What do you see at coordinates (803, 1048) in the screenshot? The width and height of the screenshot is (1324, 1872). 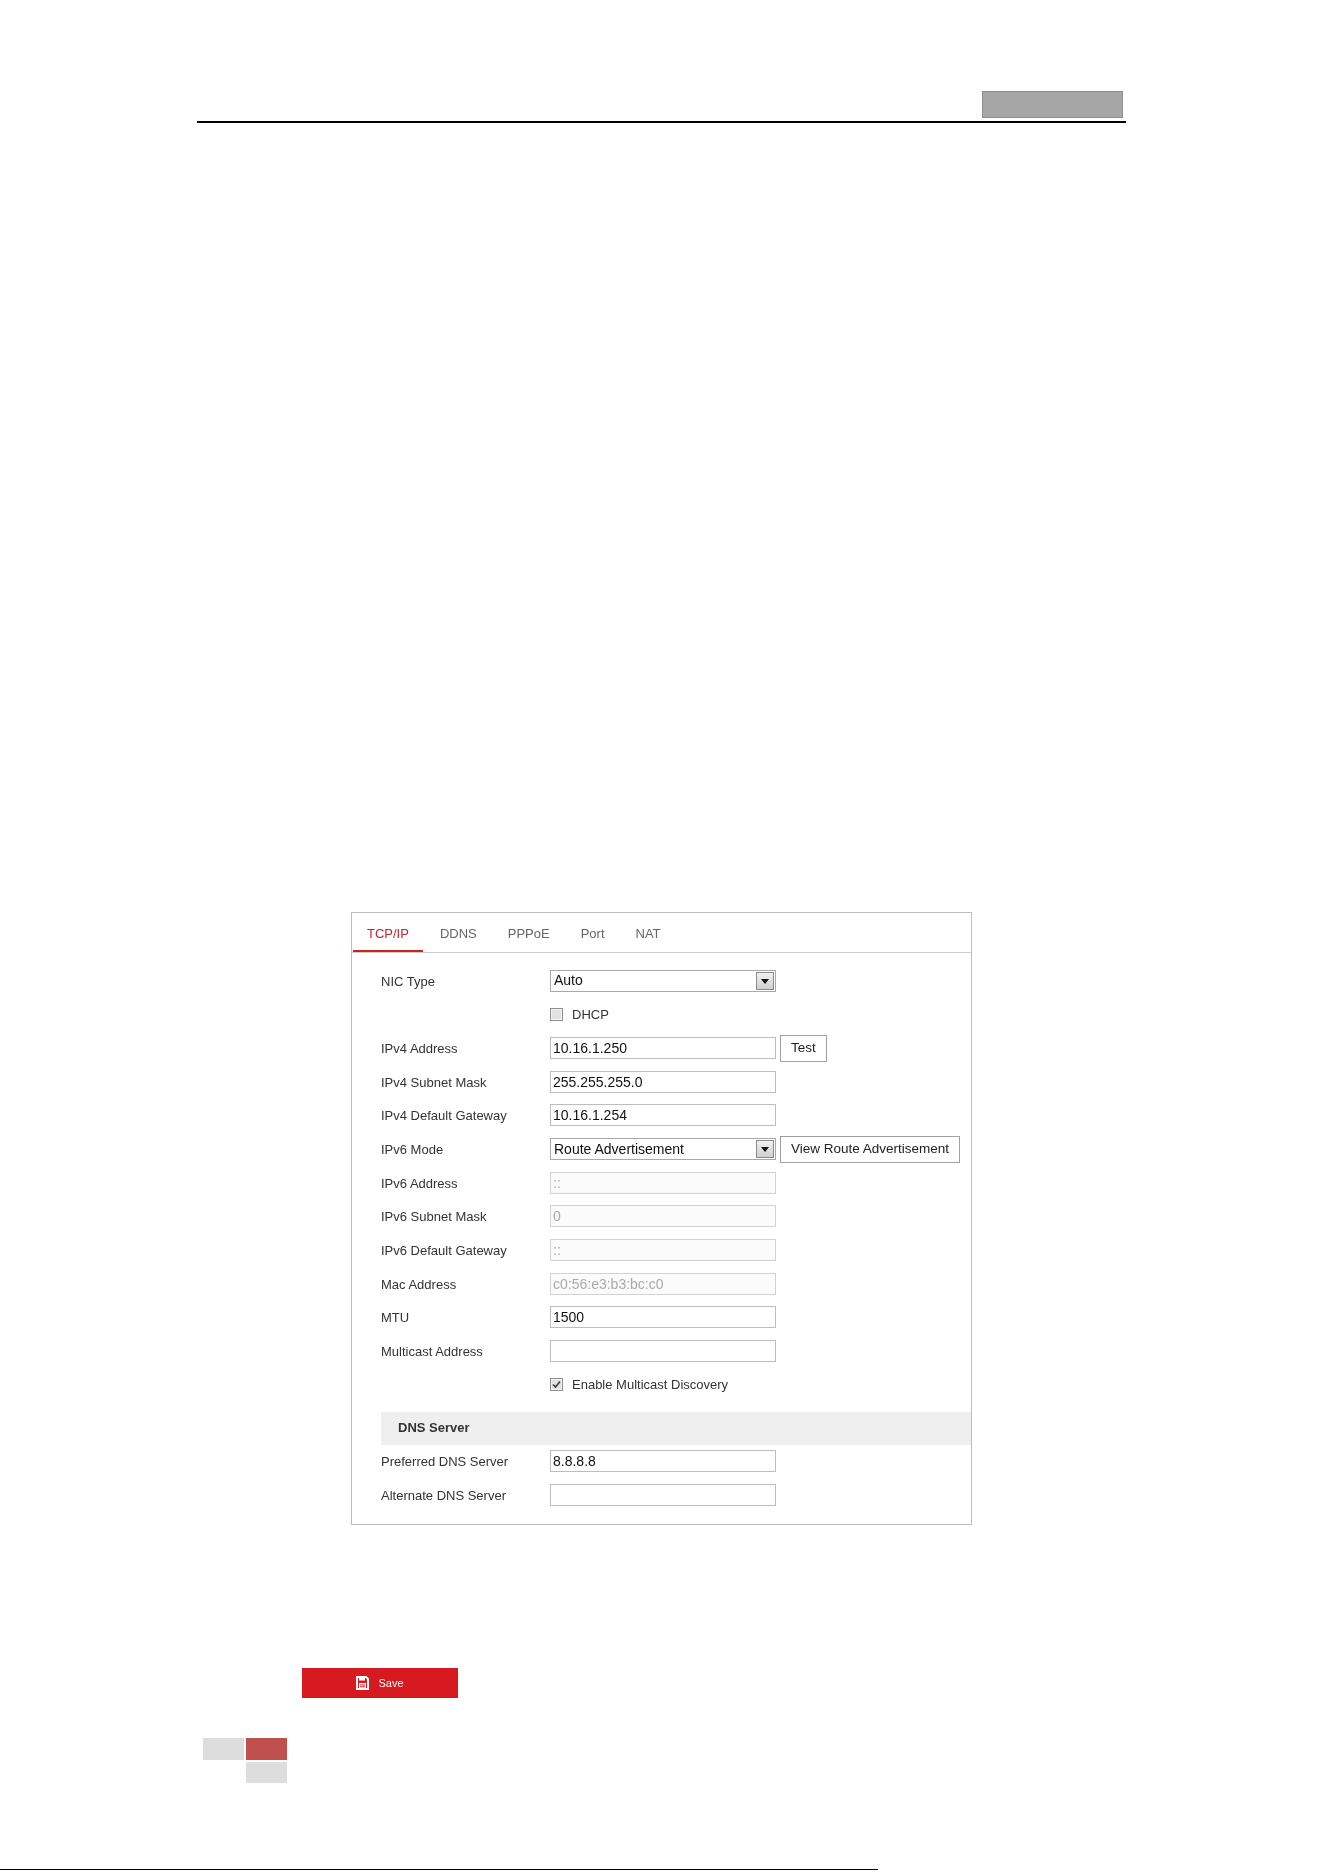 I see `button: Test` at bounding box center [803, 1048].